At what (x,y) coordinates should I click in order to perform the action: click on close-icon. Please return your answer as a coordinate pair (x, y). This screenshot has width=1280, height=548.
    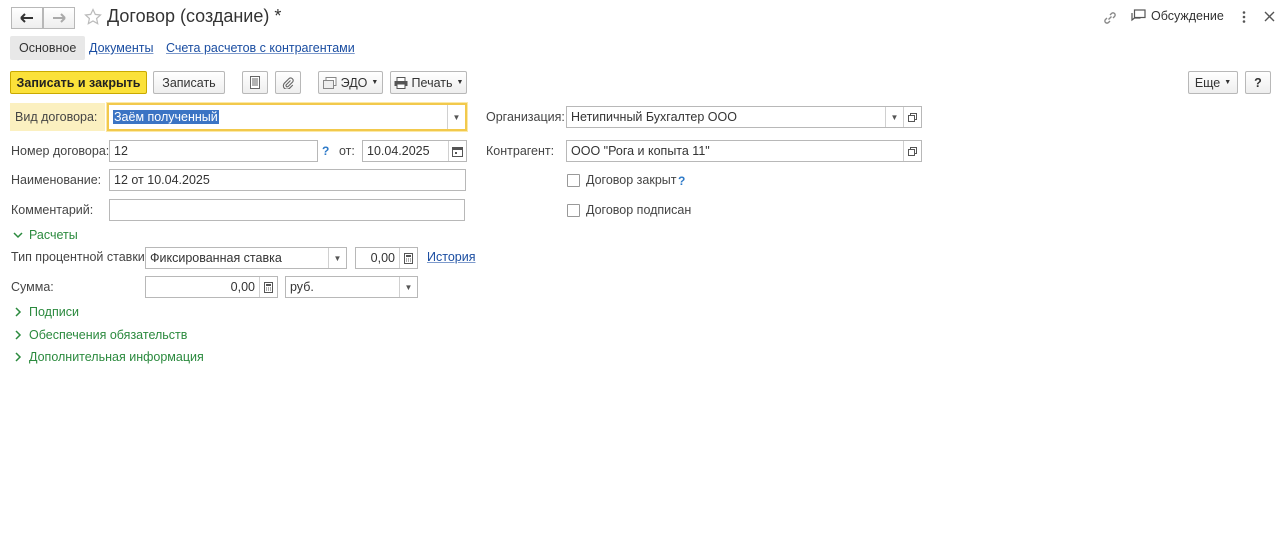
    Looking at the image, I should click on (1269, 16).